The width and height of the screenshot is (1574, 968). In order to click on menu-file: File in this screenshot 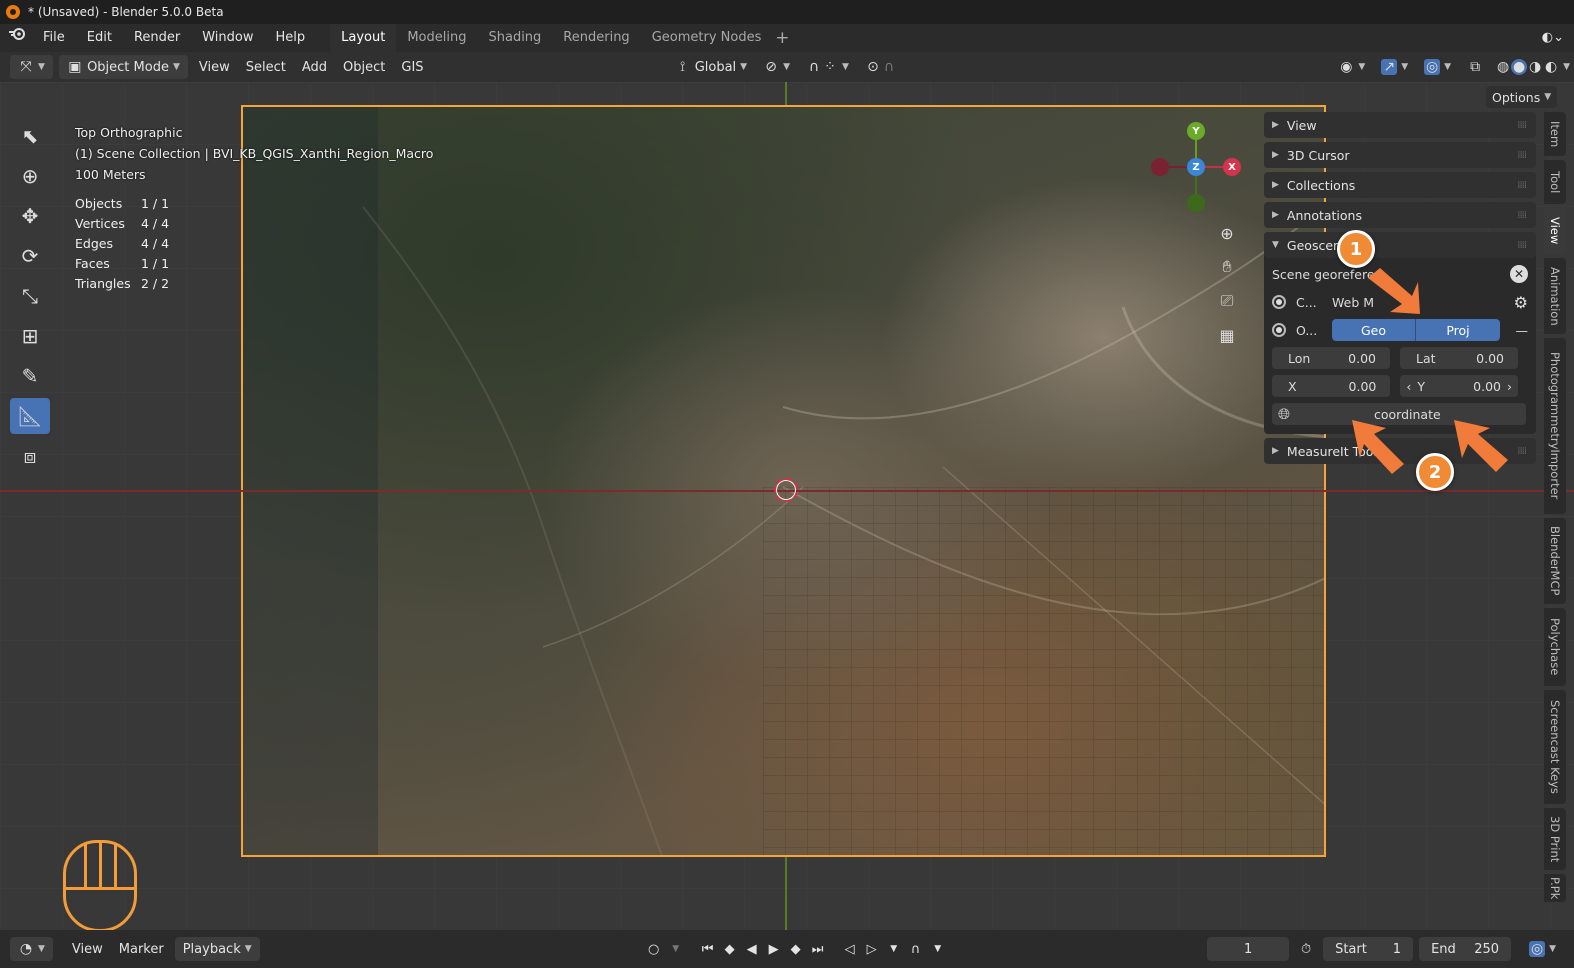, I will do `click(54, 38)`.